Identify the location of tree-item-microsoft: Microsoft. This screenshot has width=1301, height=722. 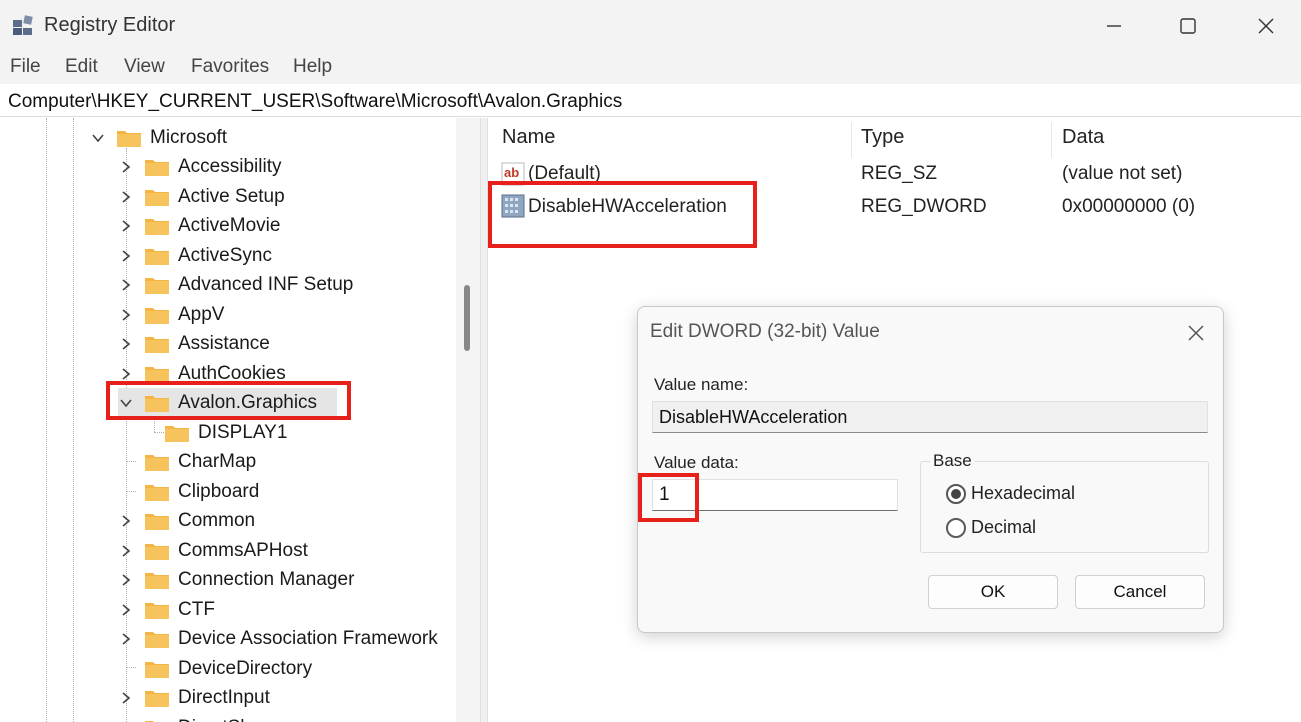
(158, 137).